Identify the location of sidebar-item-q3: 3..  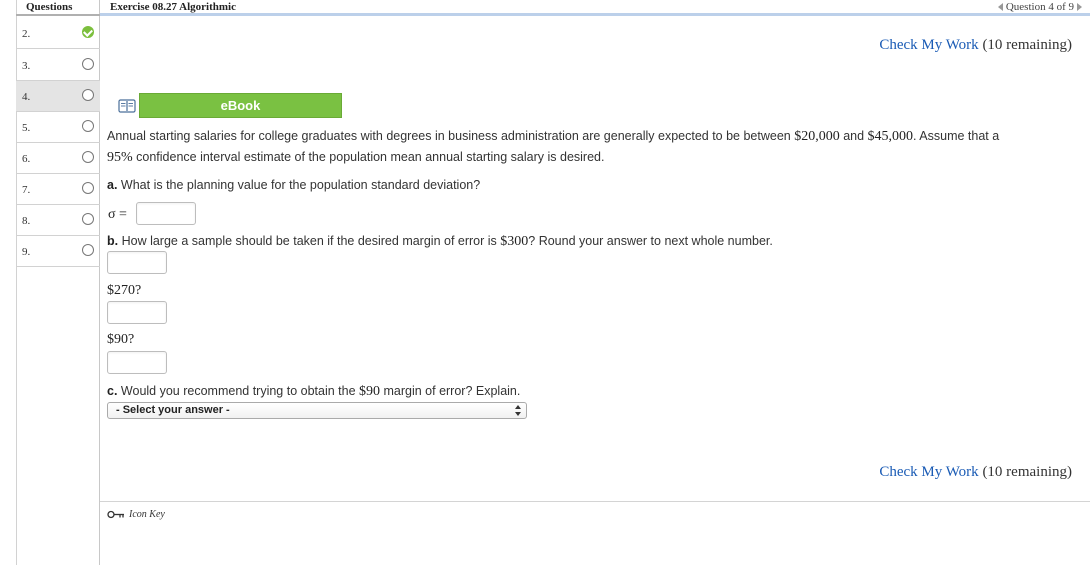
(58, 65).